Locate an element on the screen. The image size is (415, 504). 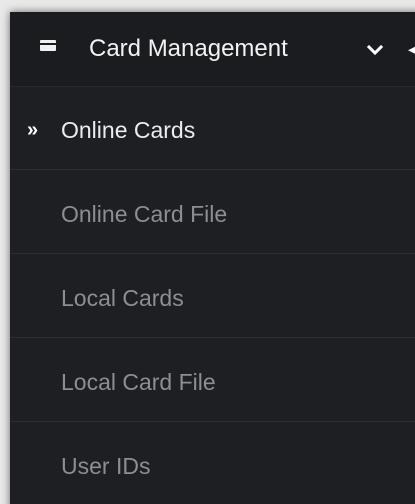
credit-card-icon is located at coordinates (48, 45).